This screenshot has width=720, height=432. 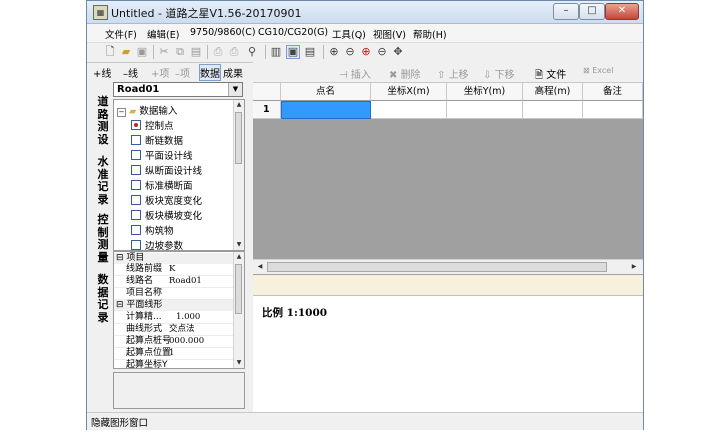 I want to click on road-select: Road01 ▼, so click(x=178, y=89).